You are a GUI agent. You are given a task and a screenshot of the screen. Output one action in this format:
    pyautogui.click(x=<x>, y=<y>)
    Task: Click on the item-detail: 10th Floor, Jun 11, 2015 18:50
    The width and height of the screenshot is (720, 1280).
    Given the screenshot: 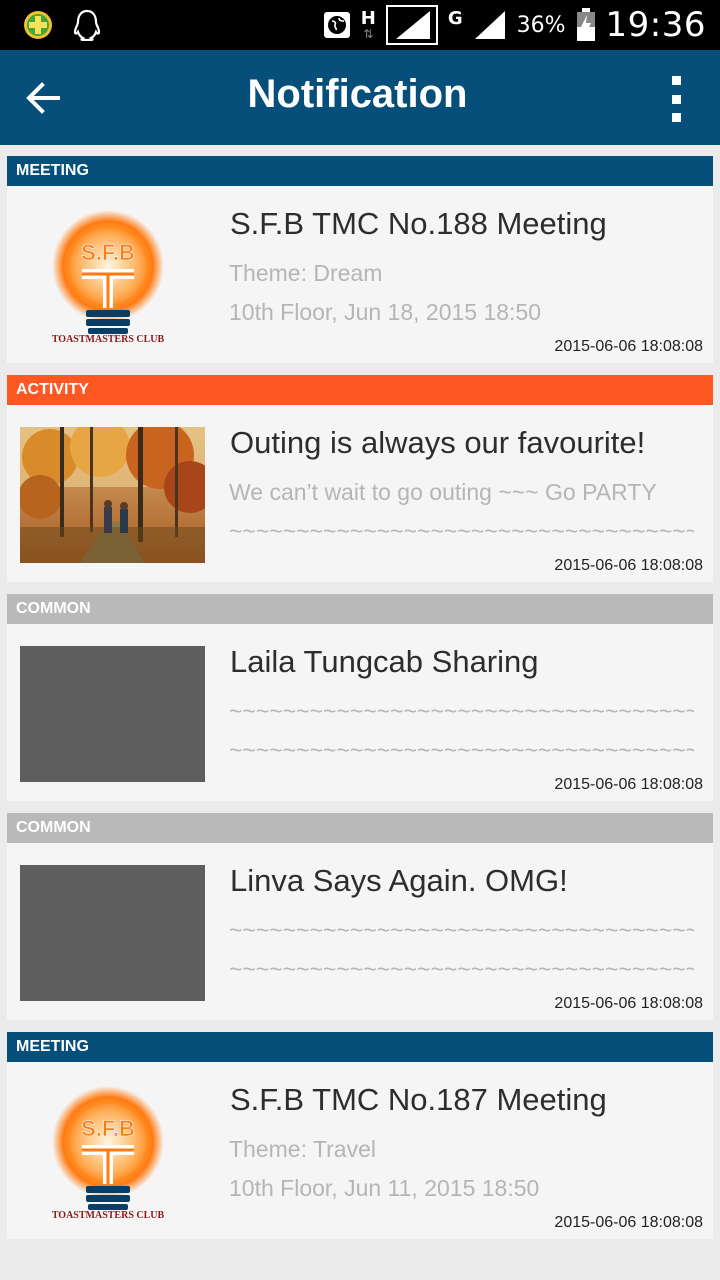 What is the action you would take?
    pyautogui.click(x=384, y=1188)
    